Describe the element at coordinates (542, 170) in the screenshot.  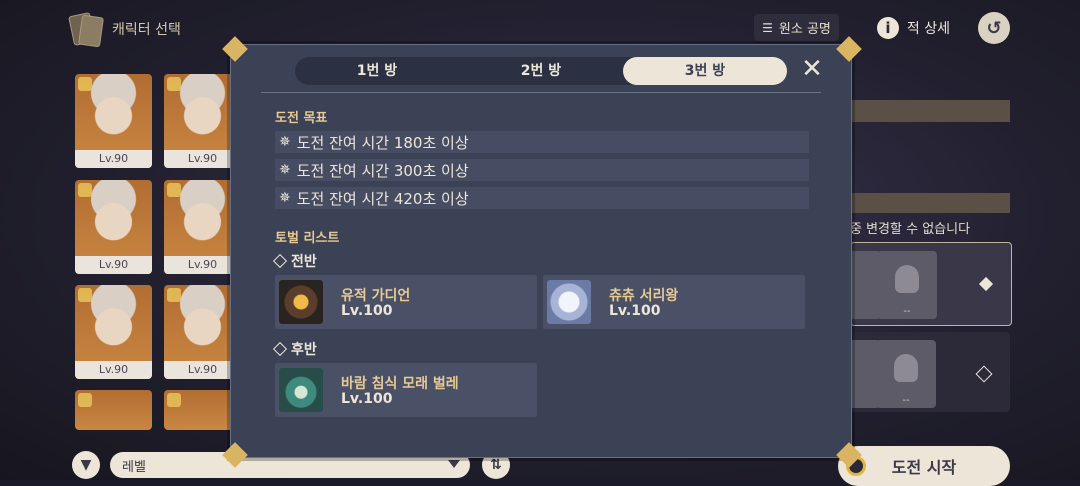
I see `goal-row: ✵ 도전 잔여 시간 300초 이상` at that location.